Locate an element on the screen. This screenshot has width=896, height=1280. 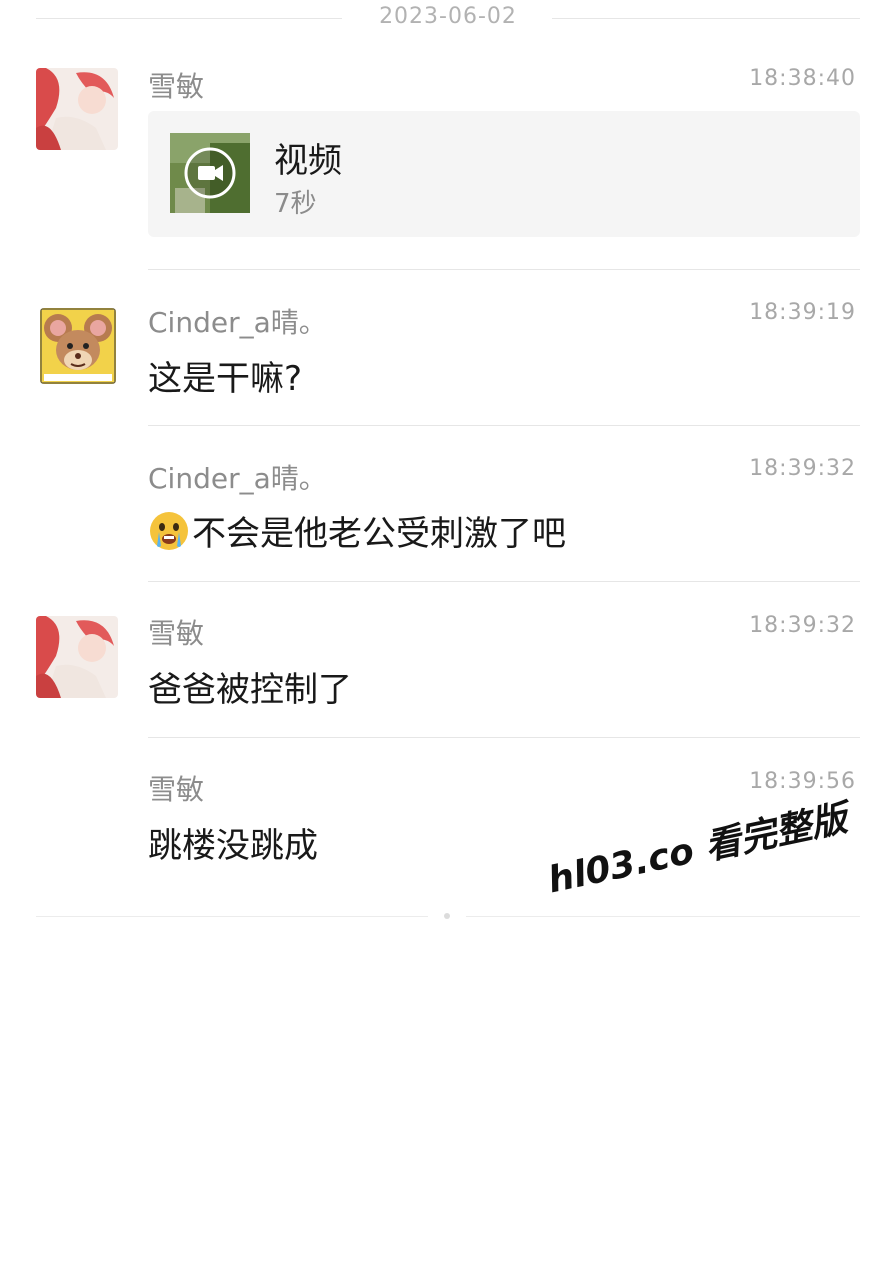
avatar-cinder is located at coordinates (78, 346).